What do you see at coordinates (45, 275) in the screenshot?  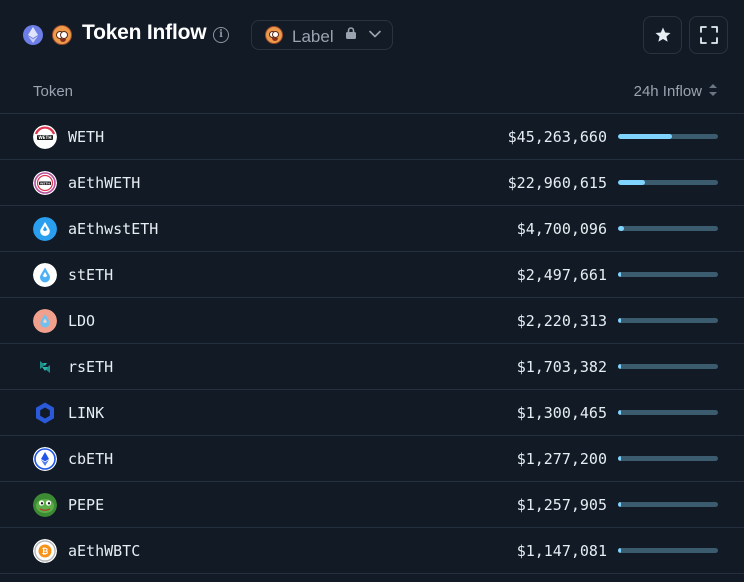 I see `steth-icon` at bounding box center [45, 275].